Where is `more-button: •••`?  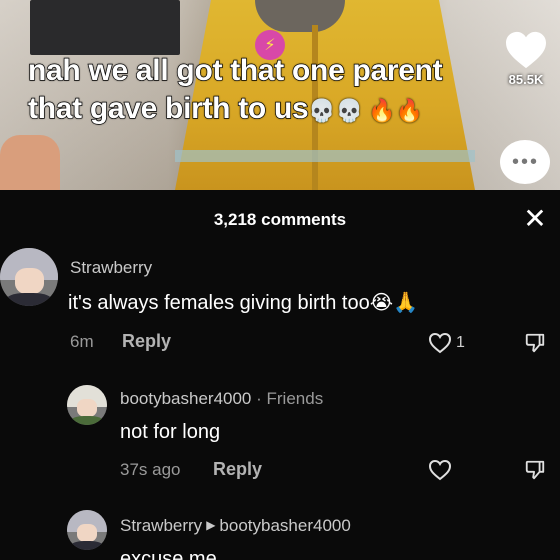
more-button: ••• is located at coordinates (525, 162).